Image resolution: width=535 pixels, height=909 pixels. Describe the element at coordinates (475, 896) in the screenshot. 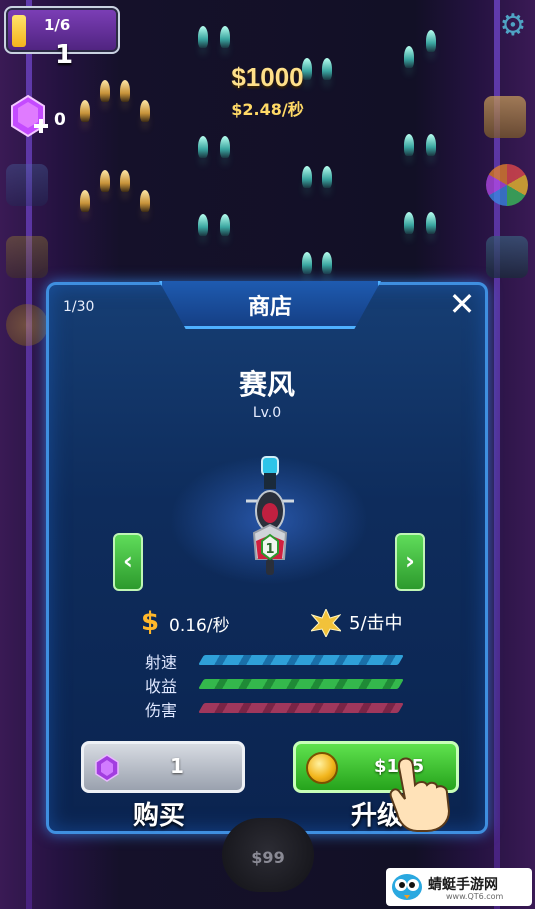

I see `watermark-url: www.QT6.com` at that location.